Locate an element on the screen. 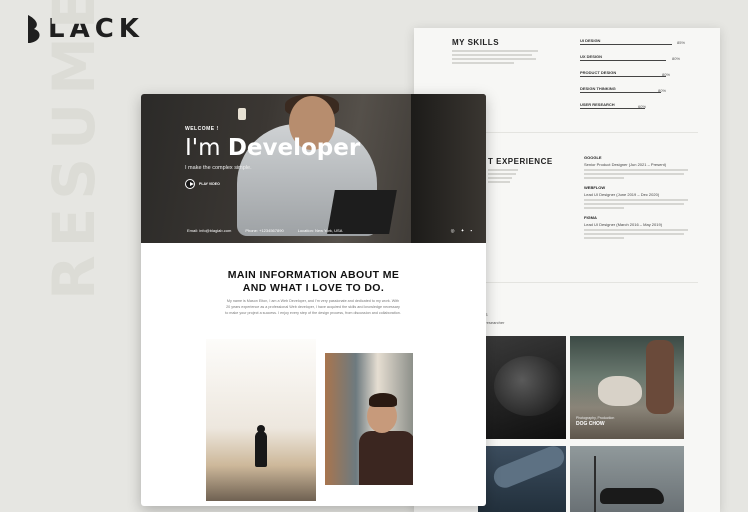  phone-text: Phone: +1234567890 is located at coordinates (264, 230).